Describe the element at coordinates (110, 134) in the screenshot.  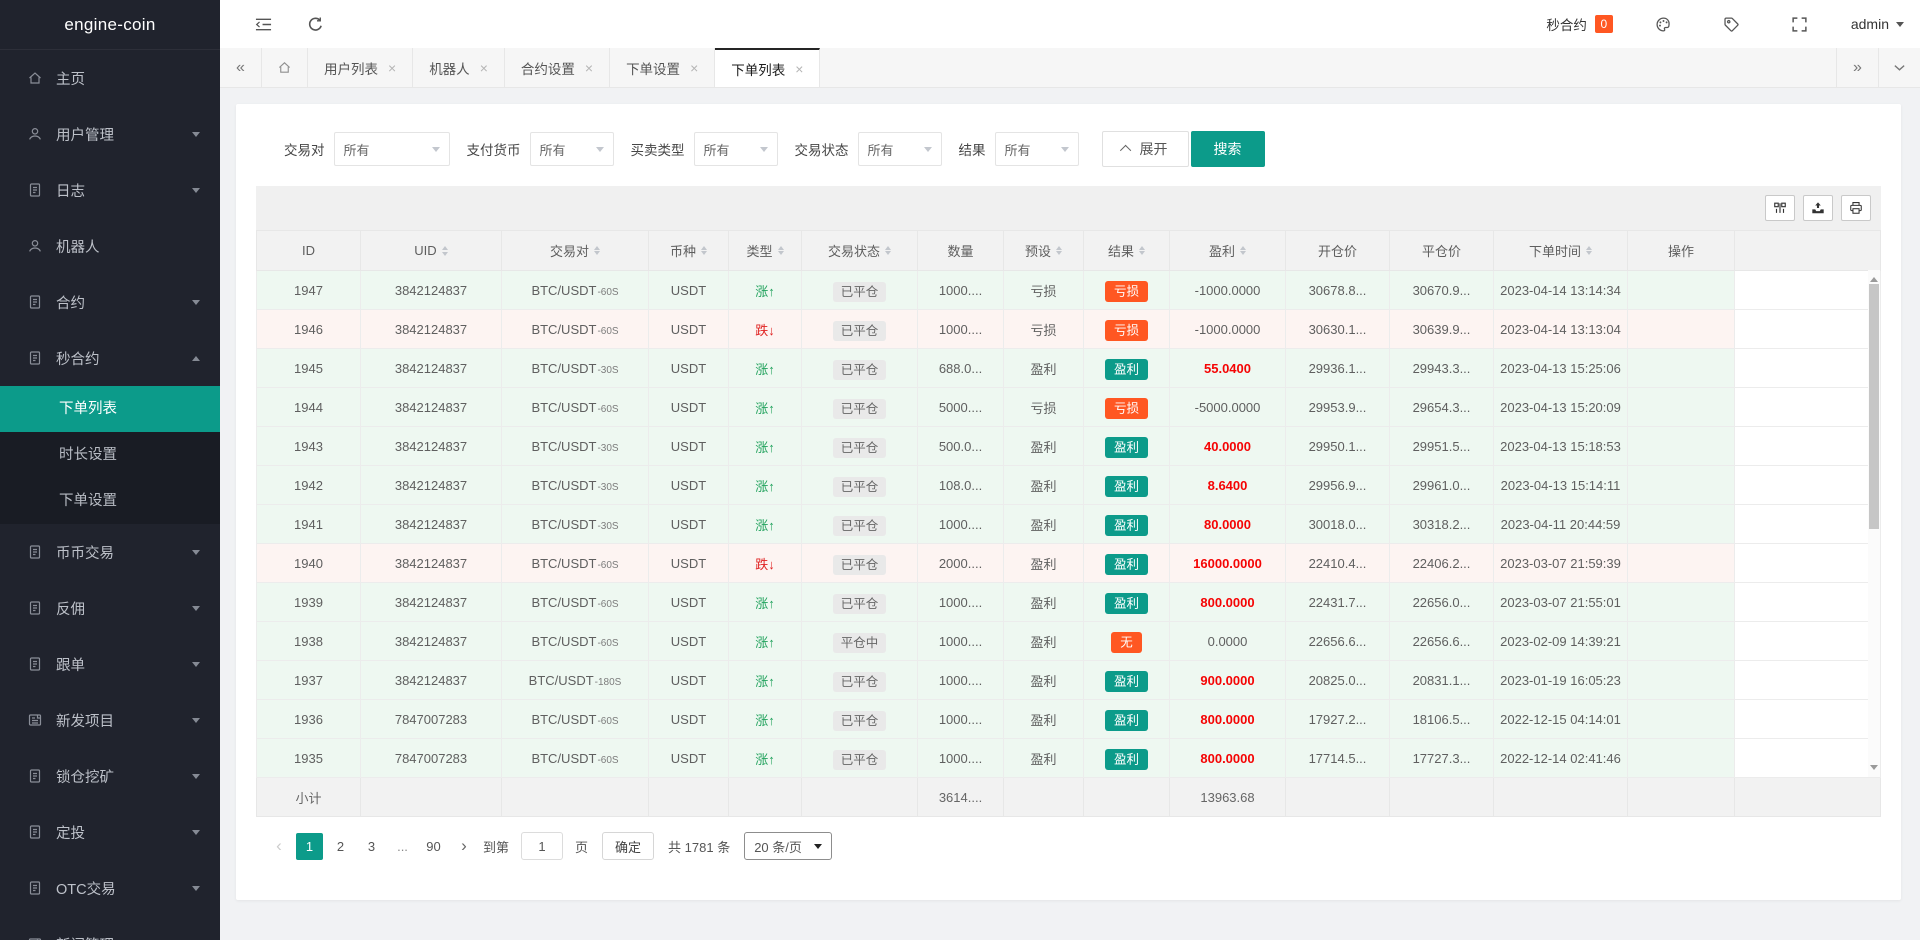
I see `sidebar-item-user-mgmt: 用户管理` at that location.